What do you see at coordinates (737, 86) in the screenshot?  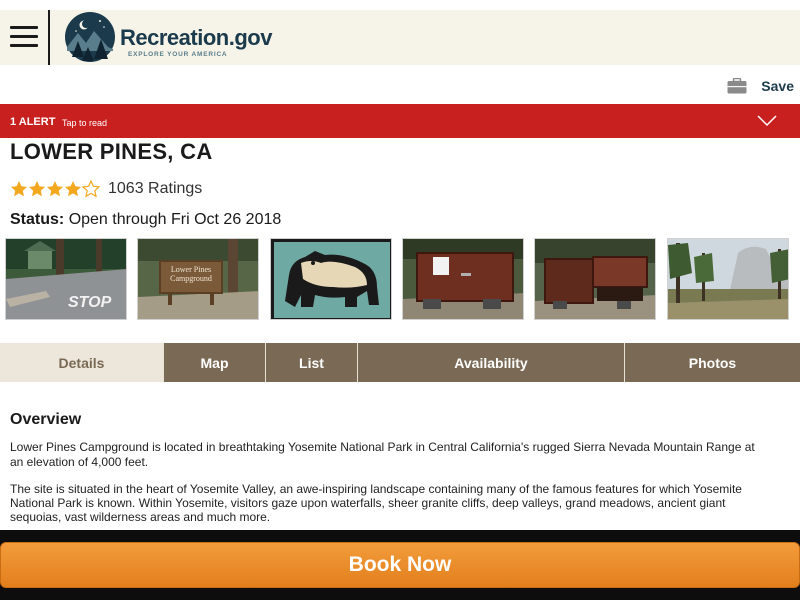 I see `briefcase-icon` at bounding box center [737, 86].